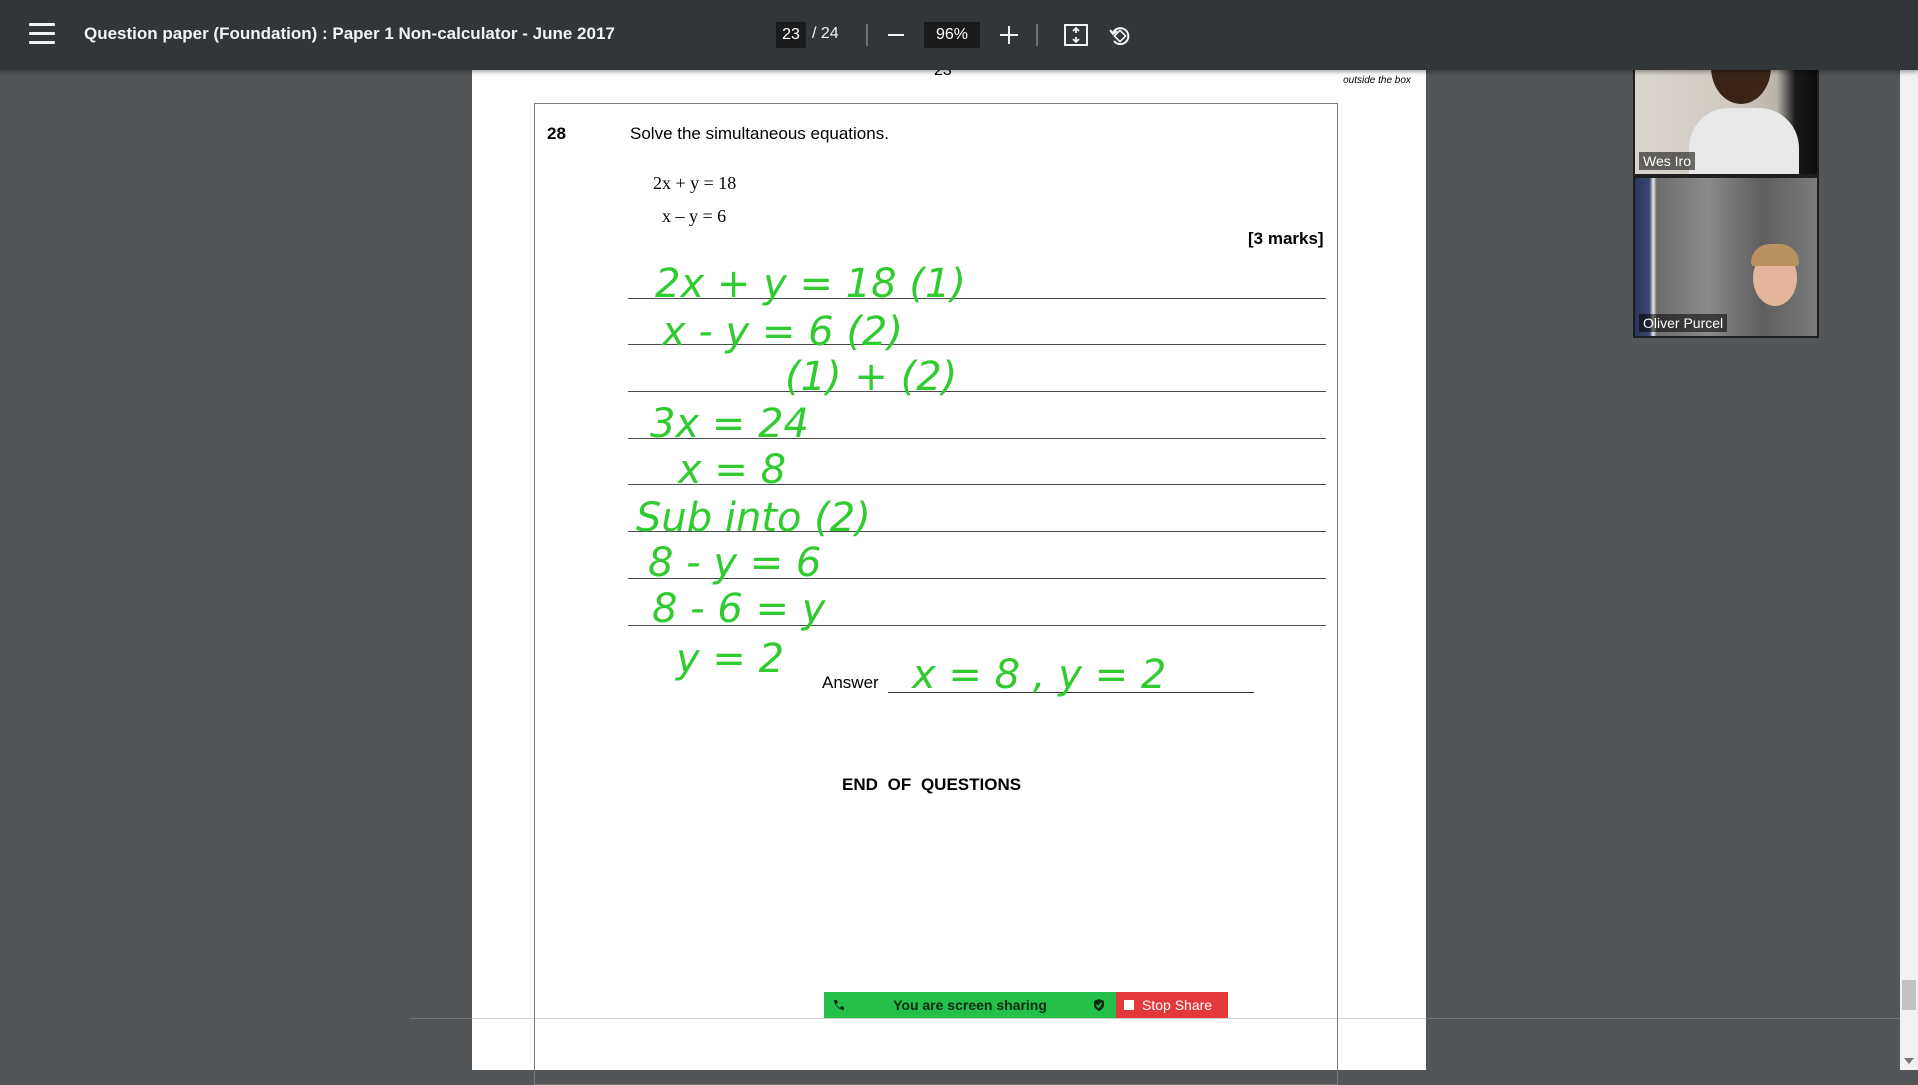 The width and height of the screenshot is (1918, 1085). Describe the element at coordinates (952, 35) in the screenshot. I see `zoom-level-input: 96%` at that location.